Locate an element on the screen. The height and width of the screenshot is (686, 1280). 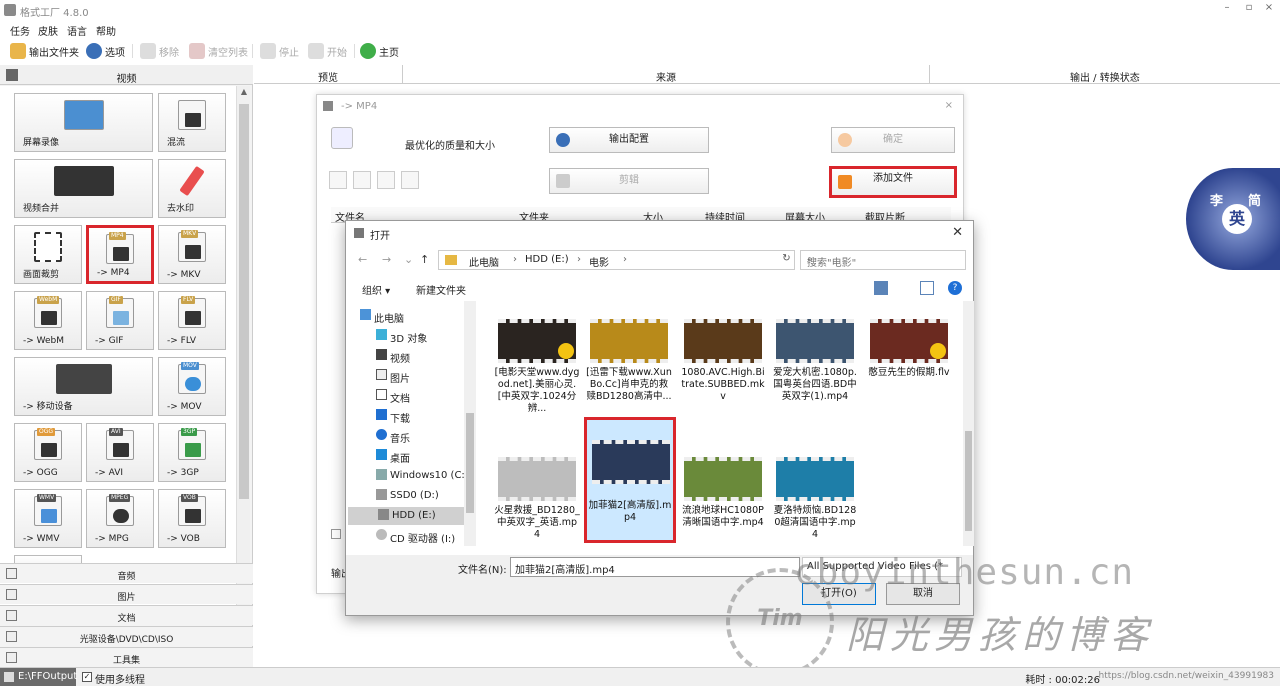
mp4-dialog-close-icon: × is located at coordinates (949, 105).